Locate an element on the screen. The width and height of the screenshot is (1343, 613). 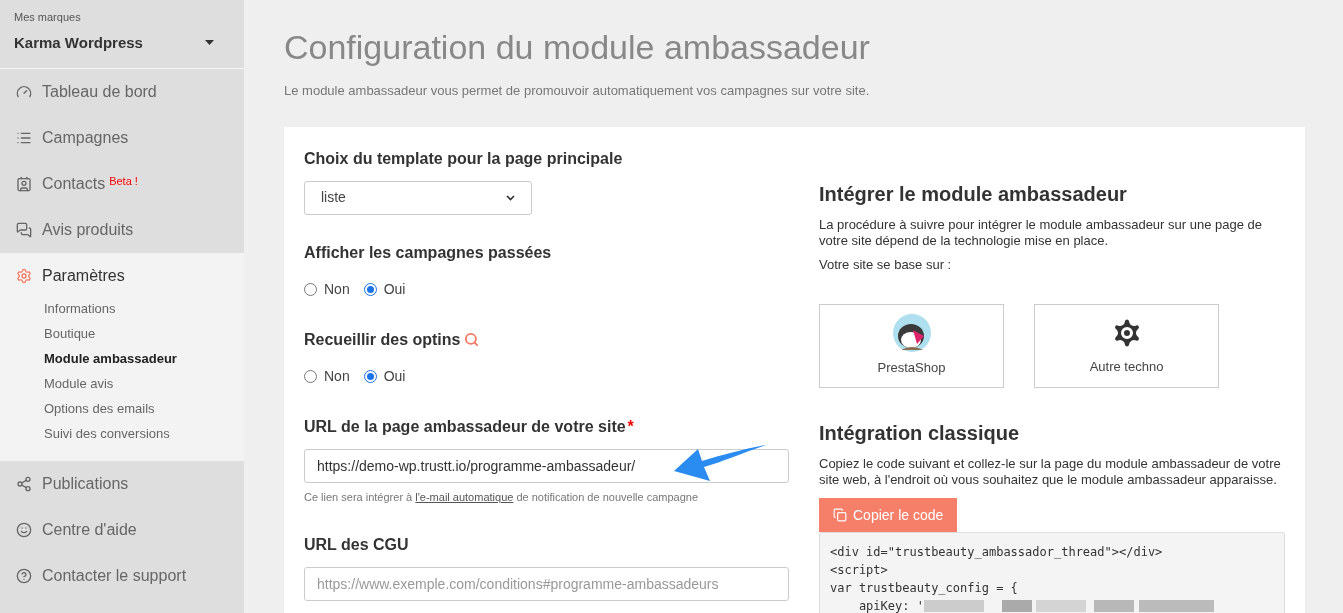
code-line: <script> is located at coordinates (859, 570).